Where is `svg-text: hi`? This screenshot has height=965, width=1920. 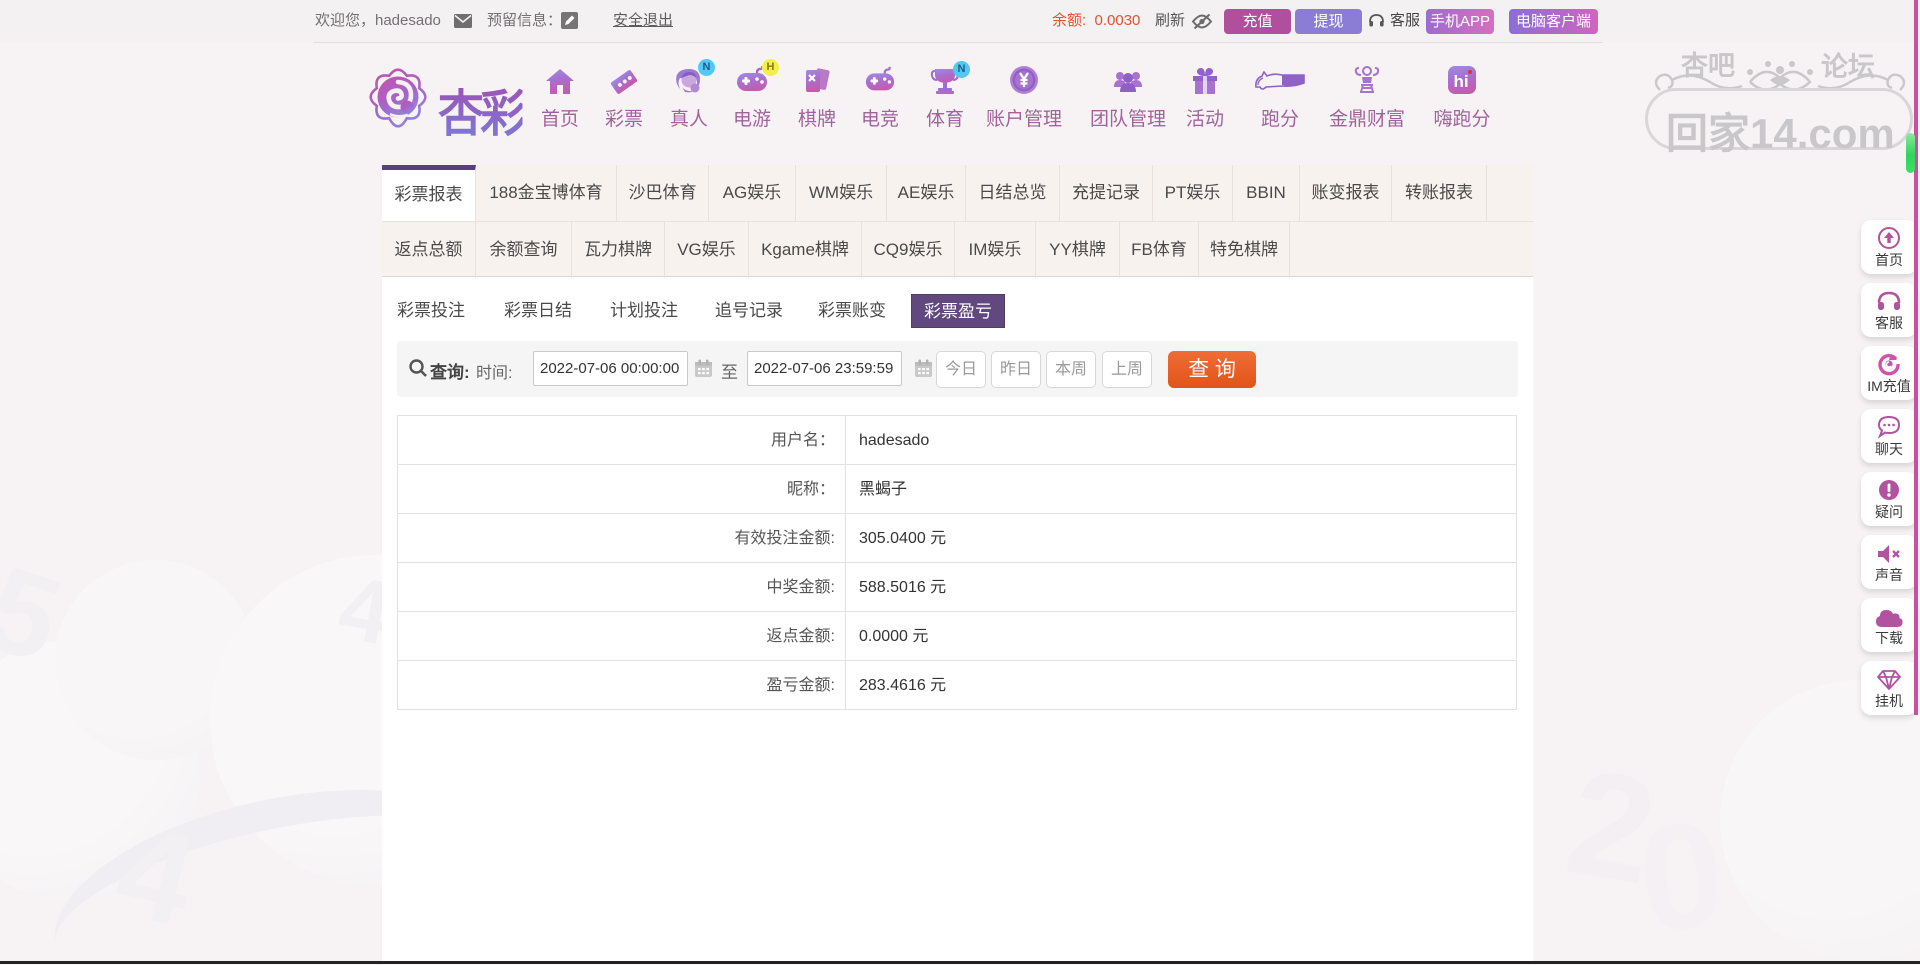
svg-text: hi is located at coordinates (1460, 81).